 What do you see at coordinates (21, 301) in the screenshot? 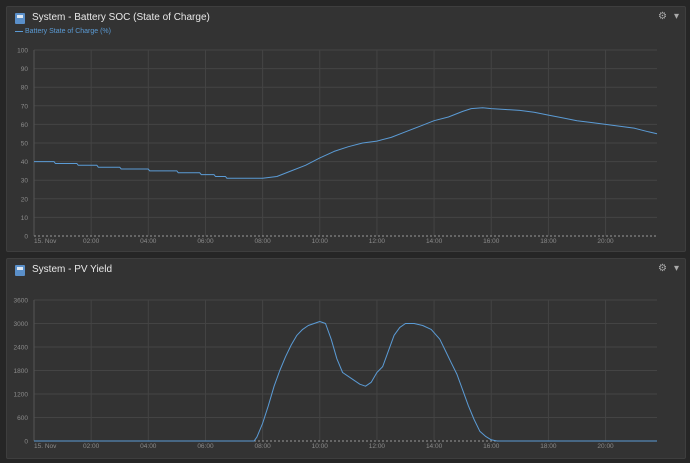
I see `y-tick-label: 3600` at bounding box center [21, 301].